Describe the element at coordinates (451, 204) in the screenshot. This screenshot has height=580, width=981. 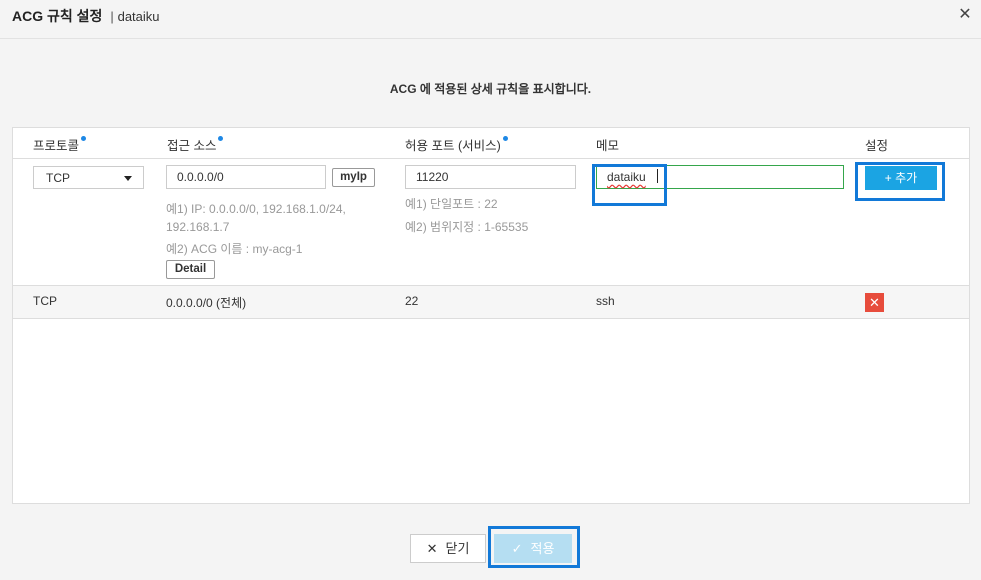
I see `port-hint-1: 예1) 단일포트 : 22` at that location.